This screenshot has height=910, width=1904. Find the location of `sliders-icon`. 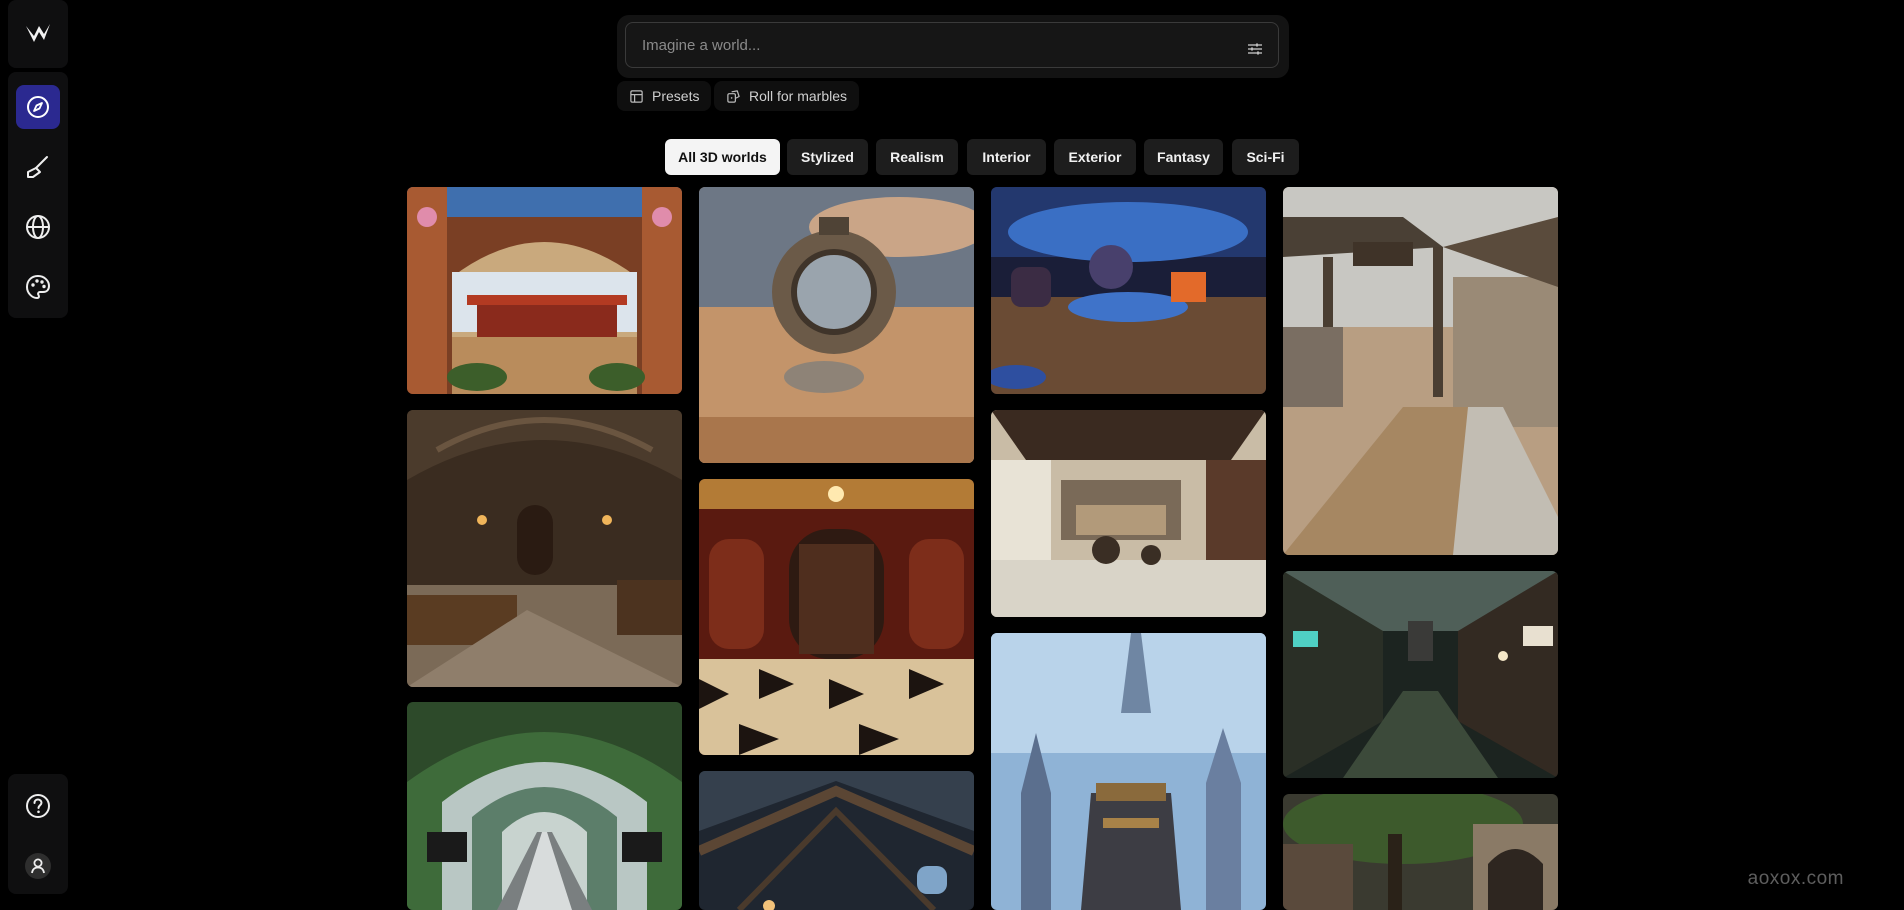

sliders-icon is located at coordinates (1255, 49).